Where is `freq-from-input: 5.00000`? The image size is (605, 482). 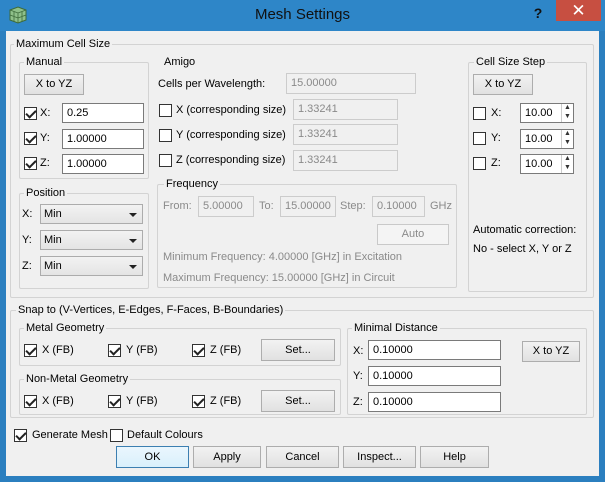
freq-from-input: 5.00000 is located at coordinates (226, 206).